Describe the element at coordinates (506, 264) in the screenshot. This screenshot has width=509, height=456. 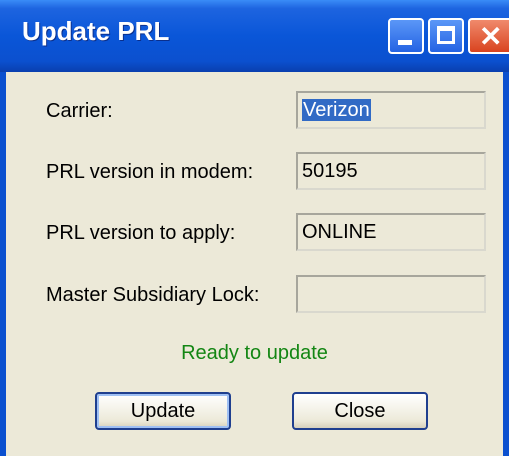
I see `window-right-border` at that location.